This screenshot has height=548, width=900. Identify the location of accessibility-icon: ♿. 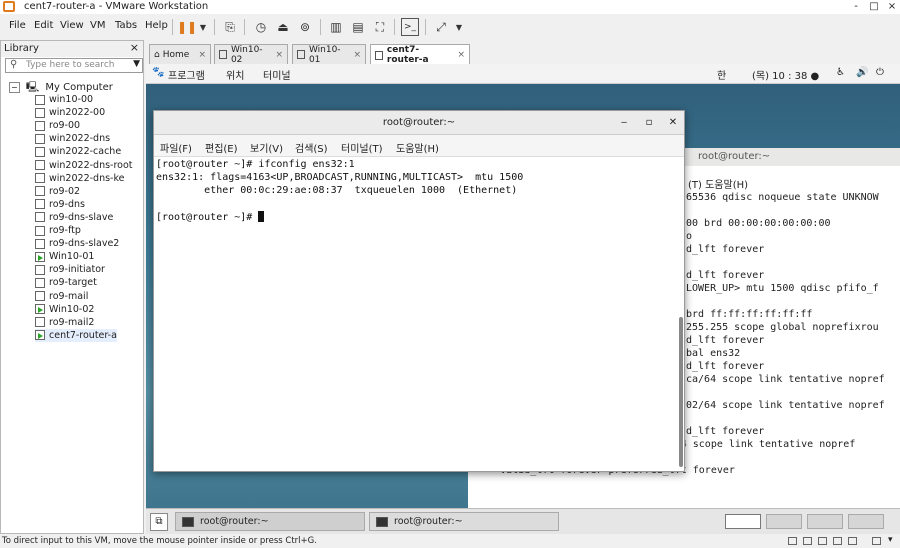
(840, 72).